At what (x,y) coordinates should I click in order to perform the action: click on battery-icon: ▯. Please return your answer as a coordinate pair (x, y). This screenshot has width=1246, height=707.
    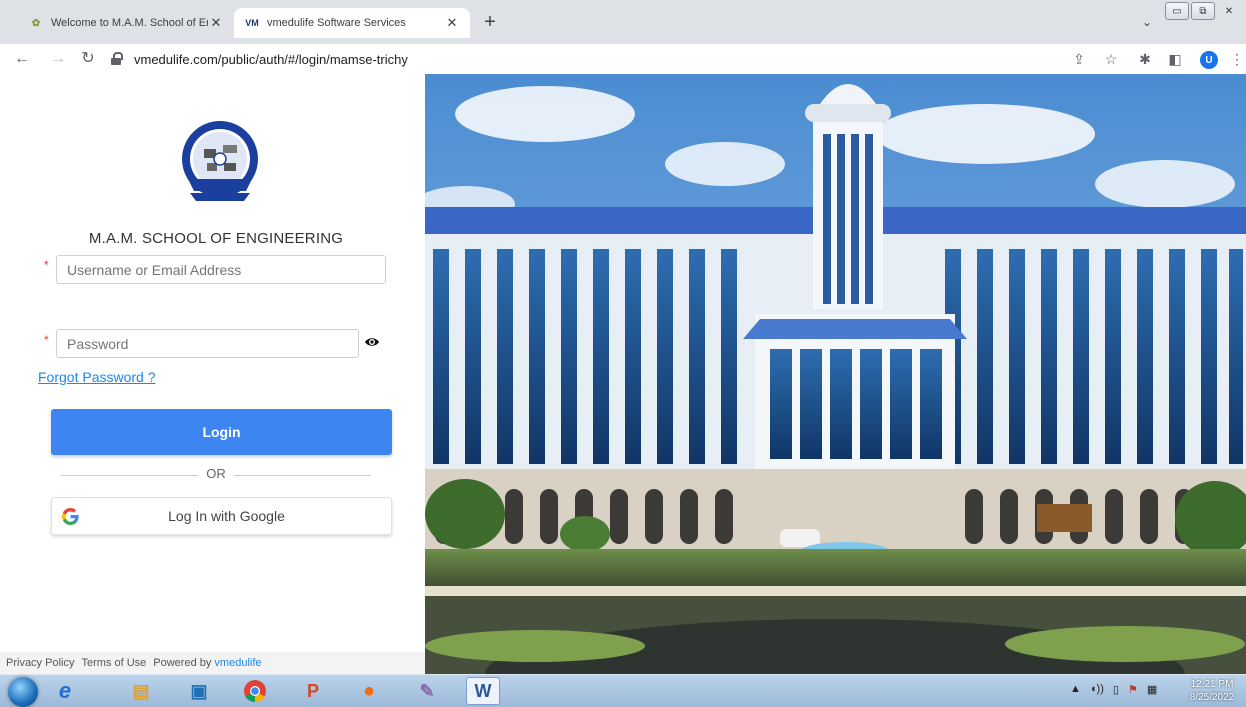
    Looking at the image, I should click on (1116, 689).